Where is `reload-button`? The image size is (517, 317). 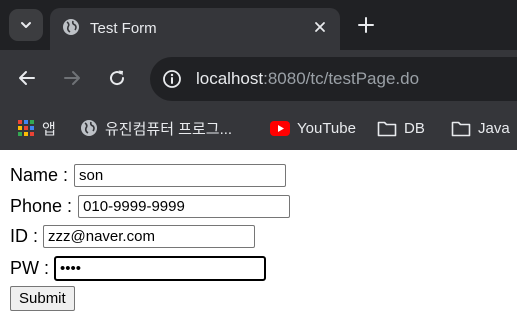 reload-button is located at coordinates (117, 78).